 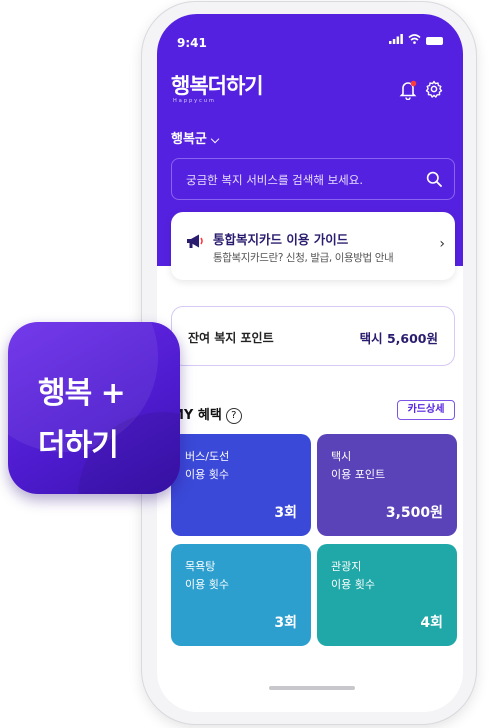 I want to click on guide-subtitle: 통합복지카드란? 신청, 발급, 이용방법 안내, so click(x=303, y=258).